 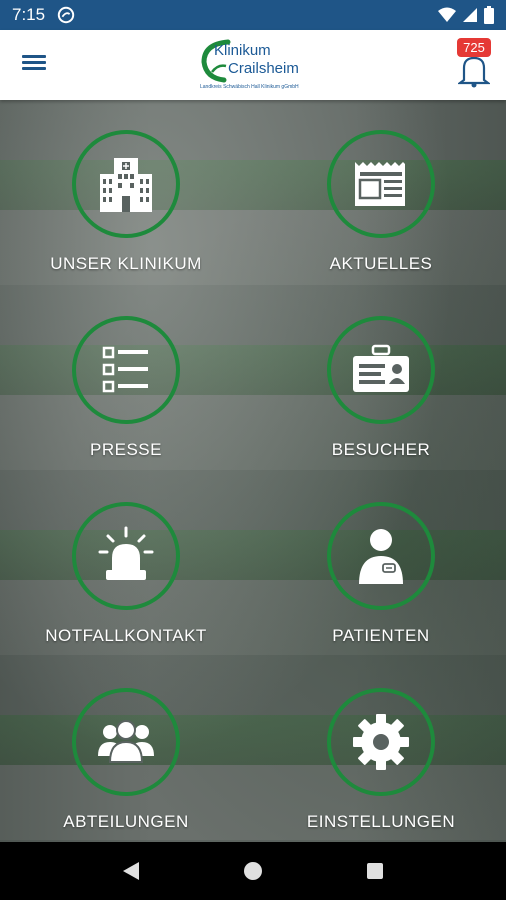 I want to click on tile-patienten: PATIENTEN, so click(x=381, y=574).